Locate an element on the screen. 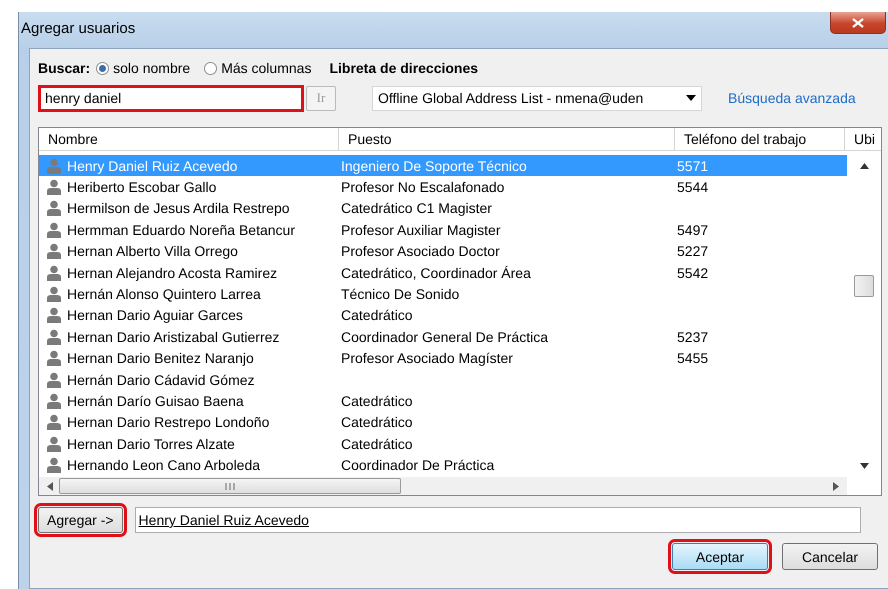 Image resolution: width=888 pixels, height=589 pixels. phone-cell: 5455 is located at coordinates (692, 358).